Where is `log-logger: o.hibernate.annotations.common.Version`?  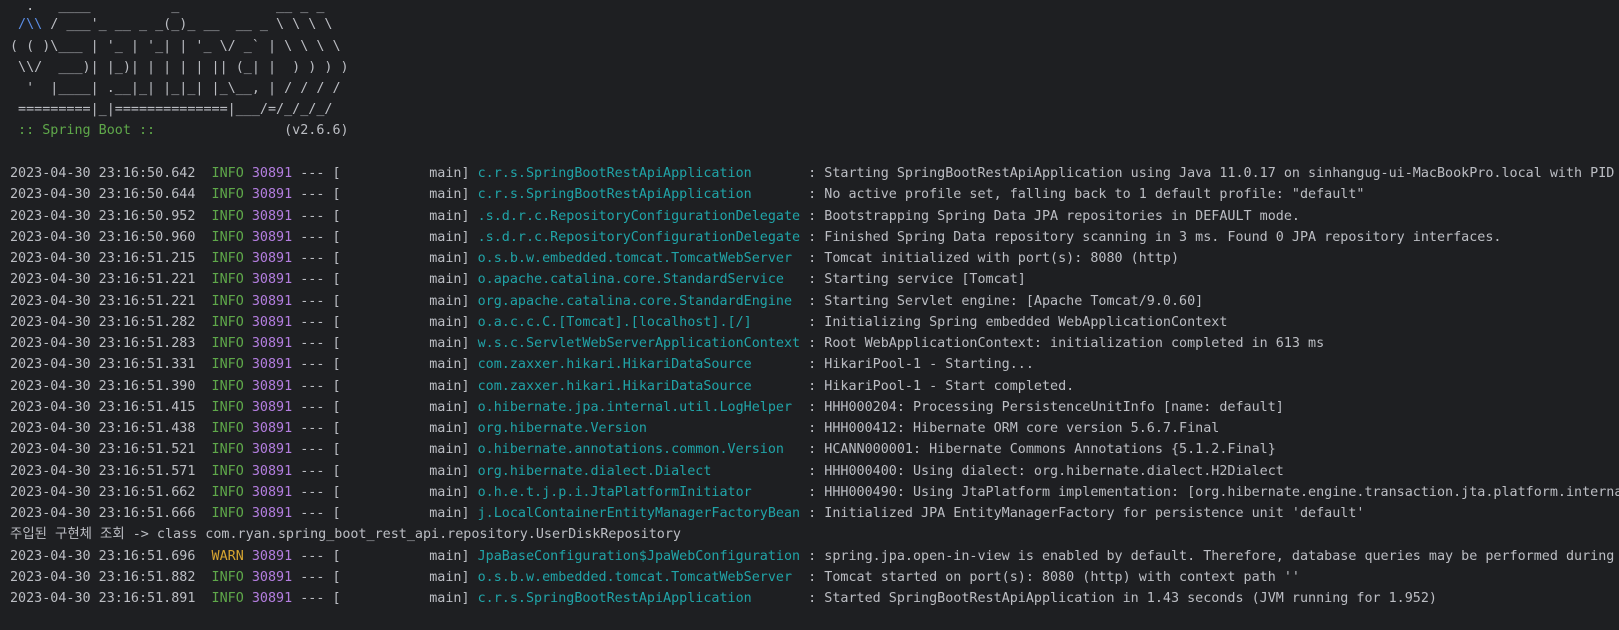 log-logger: o.hibernate.annotations.common.Version is located at coordinates (639, 450).